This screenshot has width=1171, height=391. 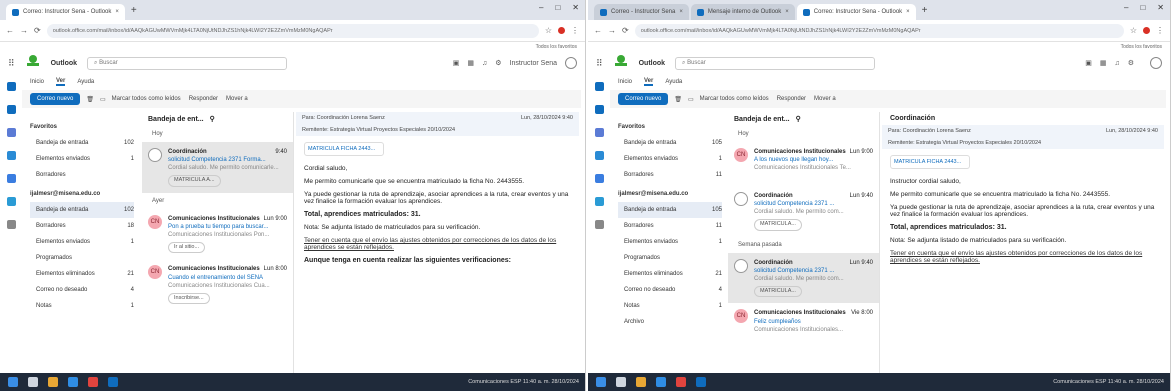 What do you see at coordinates (649, 82) in the screenshot?
I see `ribbon-tab: Ver` at bounding box center [649, 82].